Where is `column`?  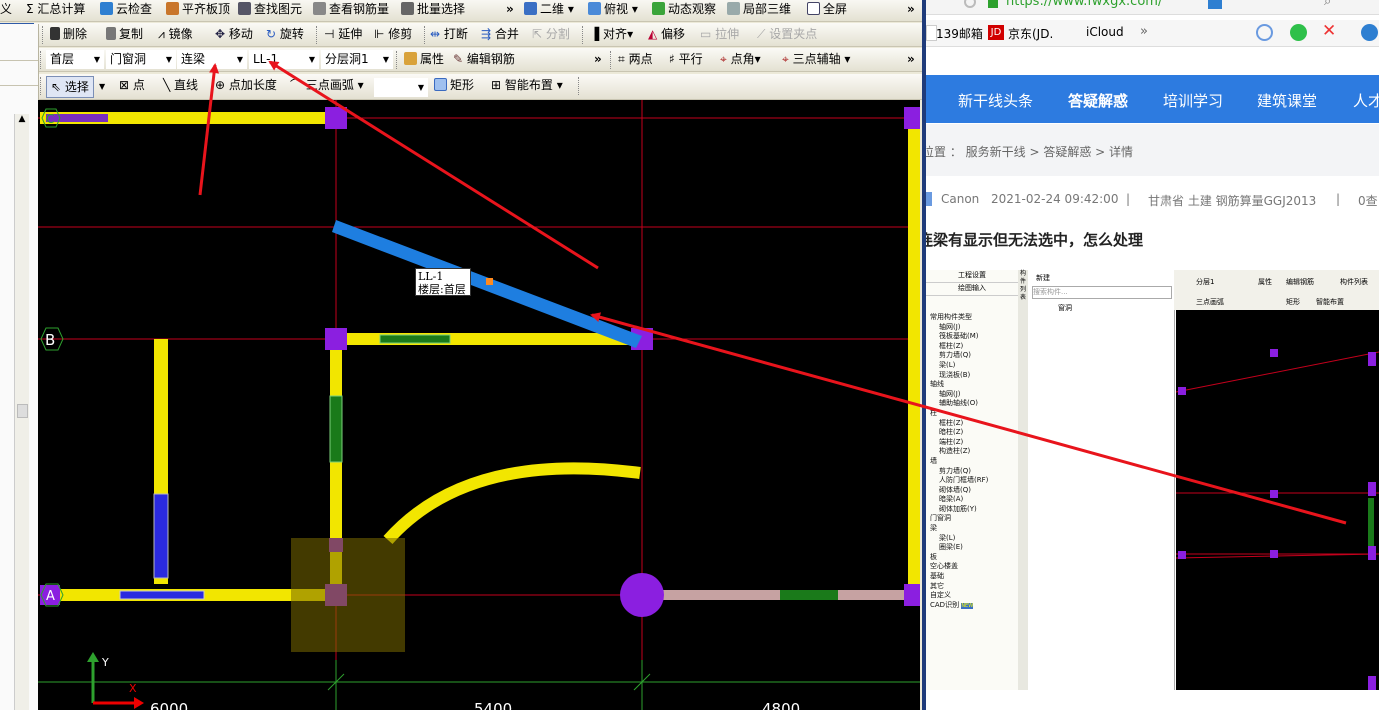 column is located at coordinates (912, 118).